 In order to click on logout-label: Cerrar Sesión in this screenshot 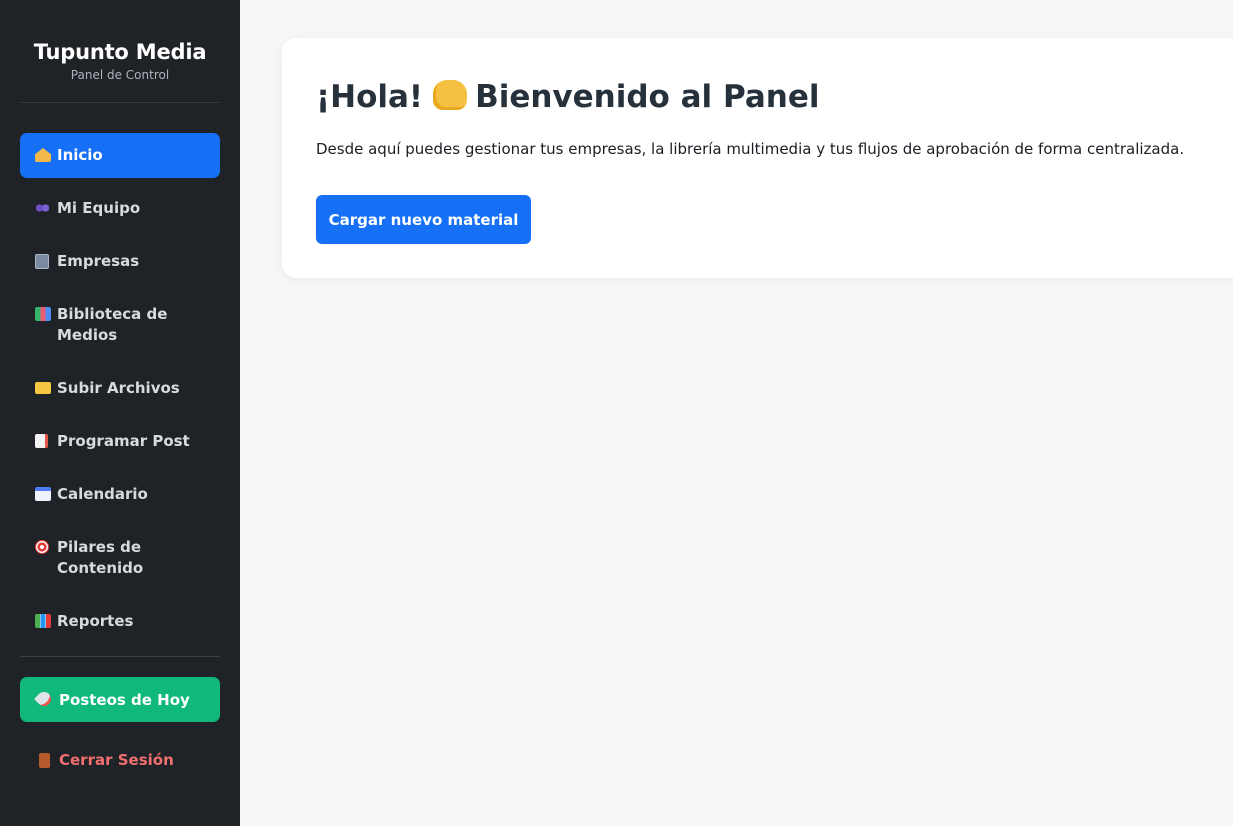, I will do `click(116, 760)`.